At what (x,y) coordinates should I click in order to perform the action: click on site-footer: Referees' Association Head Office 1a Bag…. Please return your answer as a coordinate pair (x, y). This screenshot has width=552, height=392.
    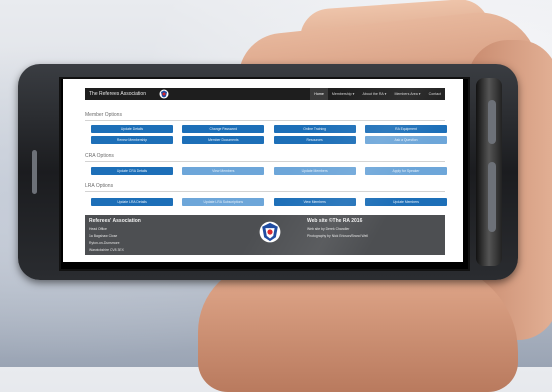
    Looking at the image, I should click on (265, 235).